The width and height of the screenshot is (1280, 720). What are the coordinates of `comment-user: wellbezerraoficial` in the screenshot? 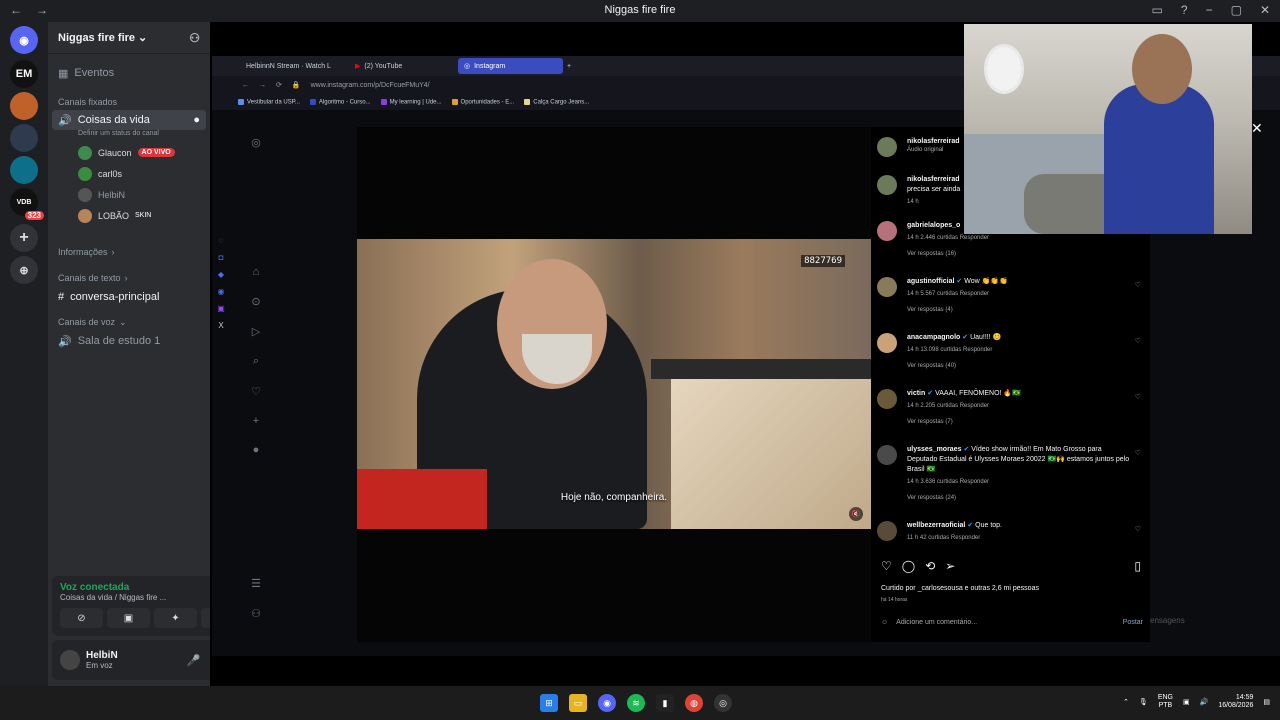 It's located at (936, 525).